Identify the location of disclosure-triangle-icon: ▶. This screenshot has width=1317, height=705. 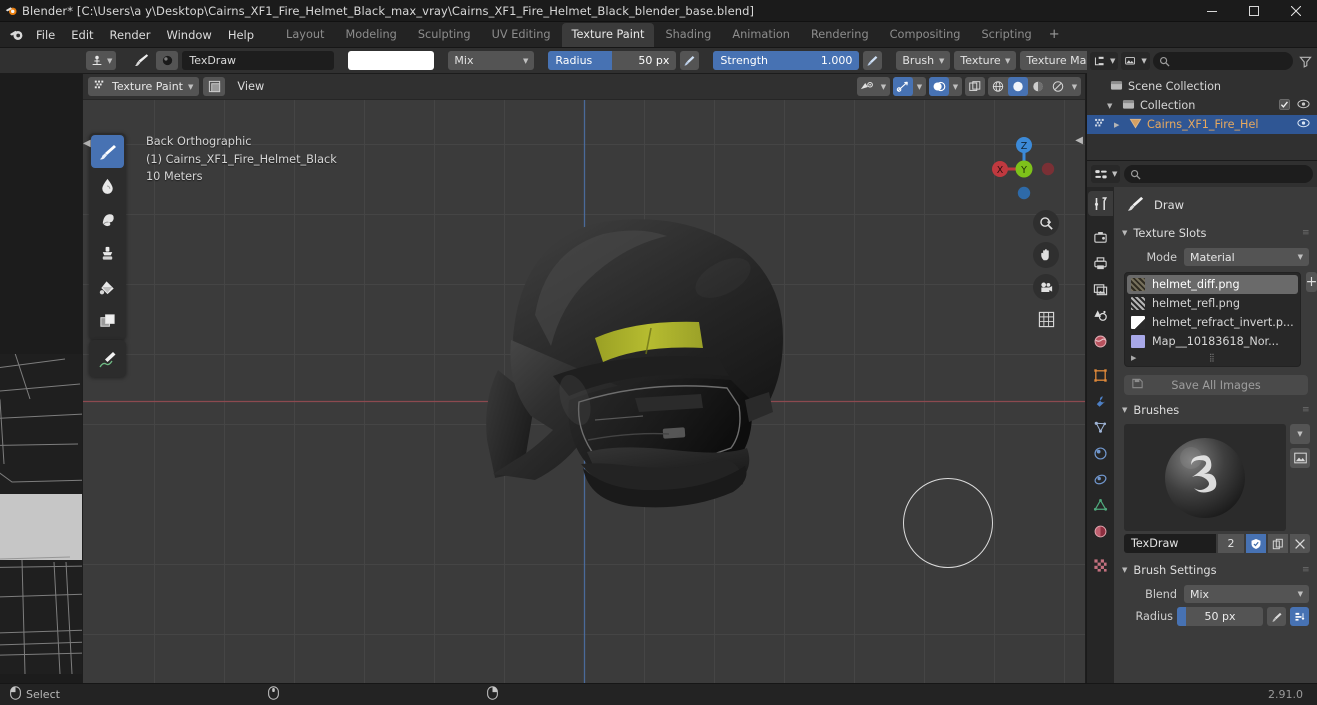
(1119, 125).